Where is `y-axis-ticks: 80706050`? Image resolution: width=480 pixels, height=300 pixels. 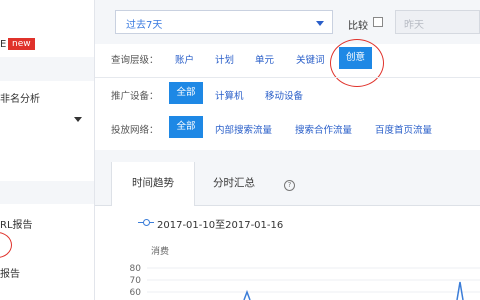
y-axis-ticks: 80706050 is located at coordinates (305, 281).